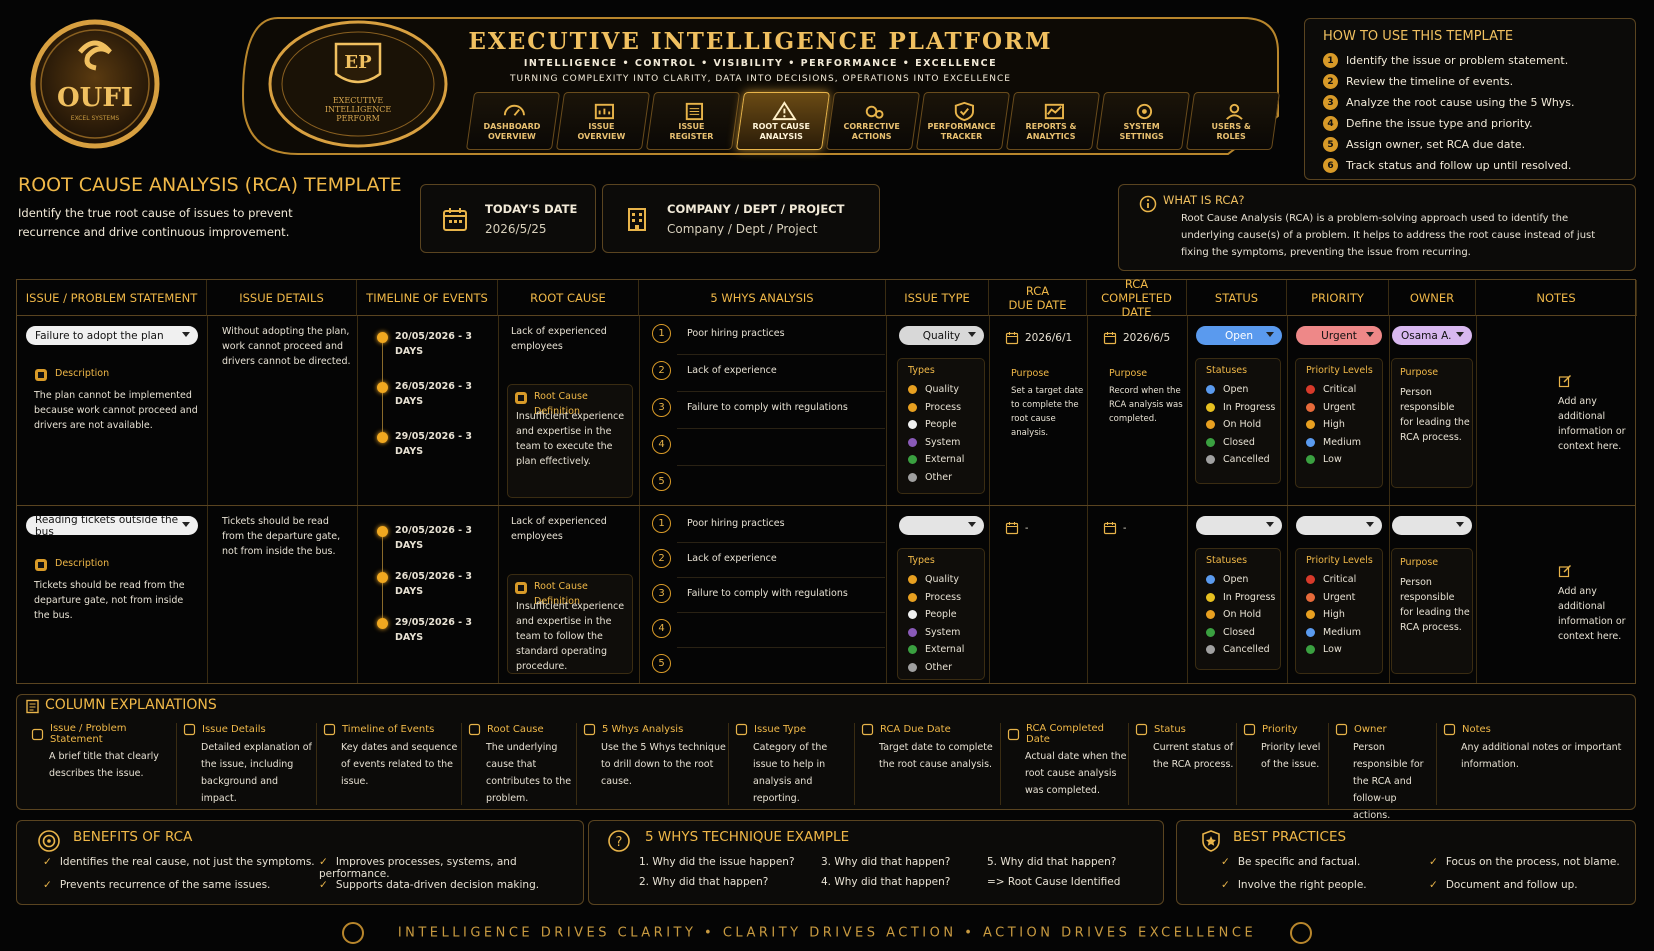 This screenshot has height=951, width=1654. I want to click on best-practice-item: ✓ Focus on the process, not blame., so click(1524, 862).